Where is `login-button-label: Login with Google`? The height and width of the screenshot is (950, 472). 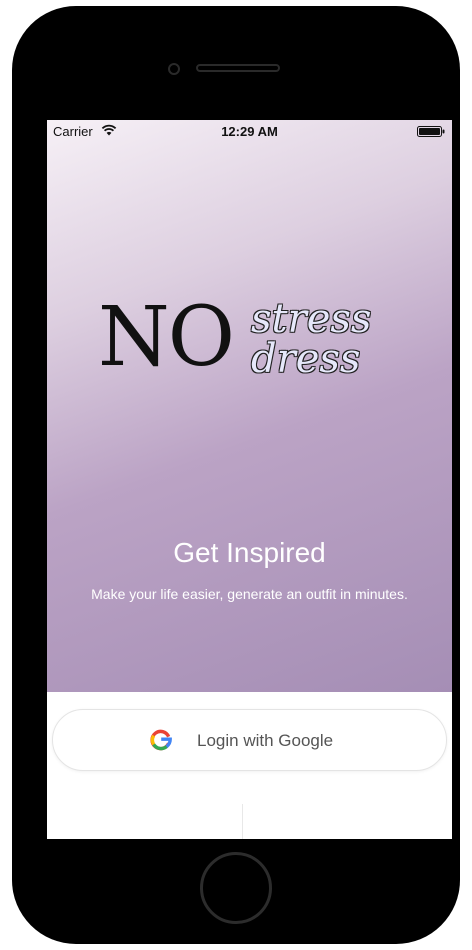 login-button-label: Login with Google is located at coordinates (265, 740).